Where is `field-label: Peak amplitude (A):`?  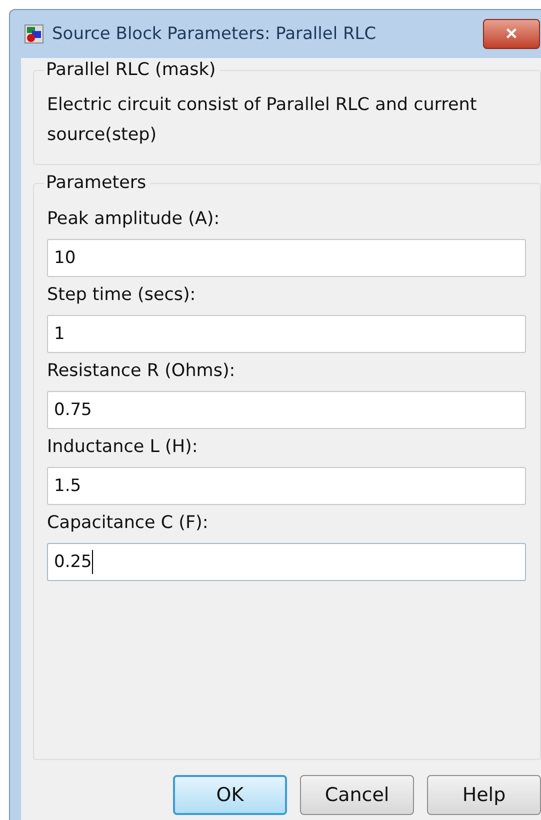 field-label: Peak amplitude (A): is located at coordinates (134, 219).